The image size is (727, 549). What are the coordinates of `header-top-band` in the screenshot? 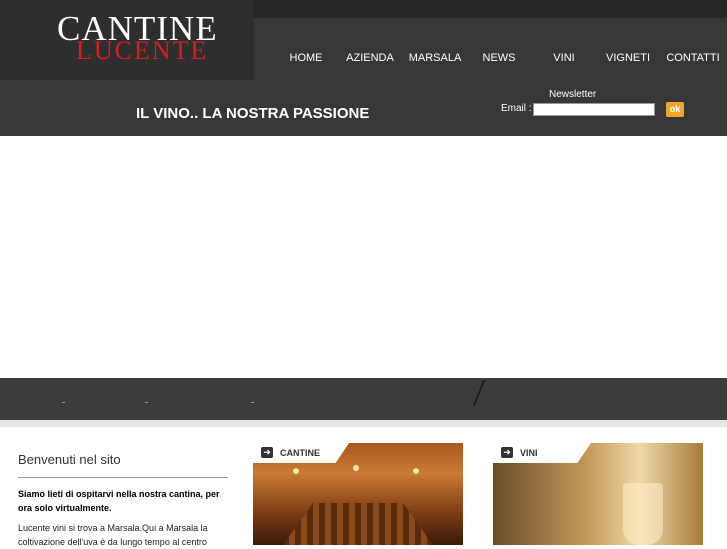 It's located at (490, 9).